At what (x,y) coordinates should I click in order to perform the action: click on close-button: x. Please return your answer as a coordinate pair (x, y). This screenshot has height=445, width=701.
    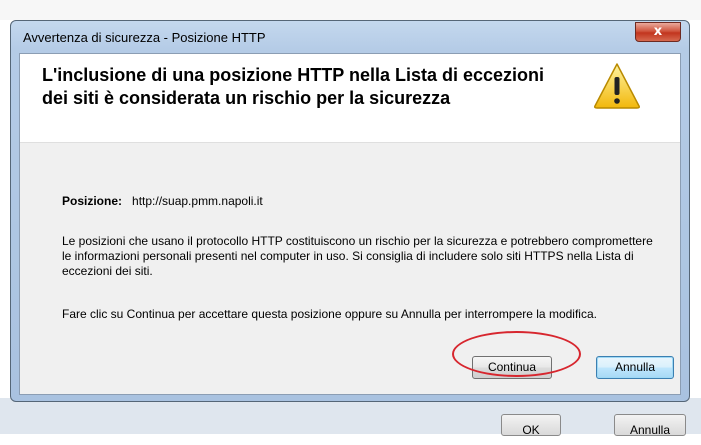
    Looking at the image, I should click on (658, 32).